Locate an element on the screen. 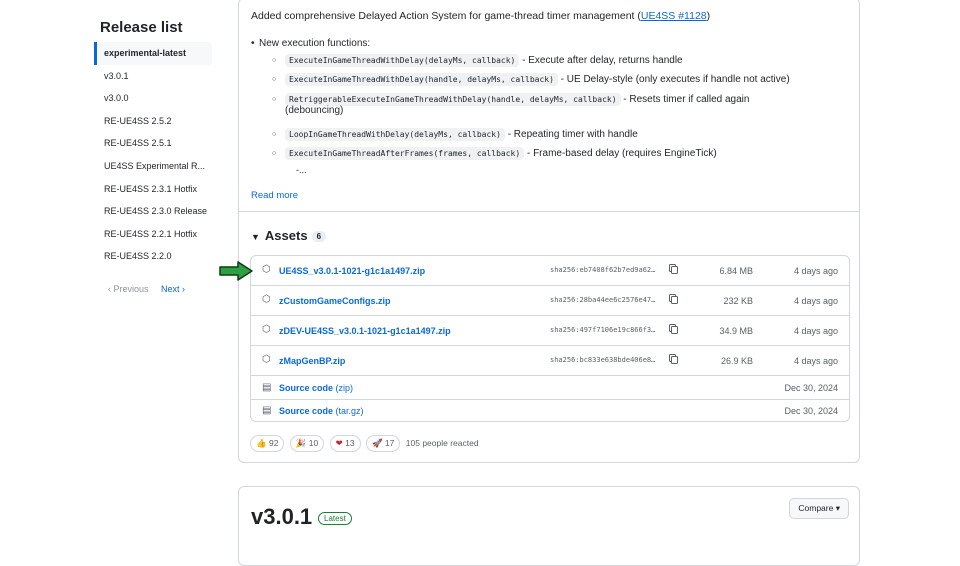 The height and width of the screenshot is (566, 960). assets-count: 6 is located at coordinates (319, 237).